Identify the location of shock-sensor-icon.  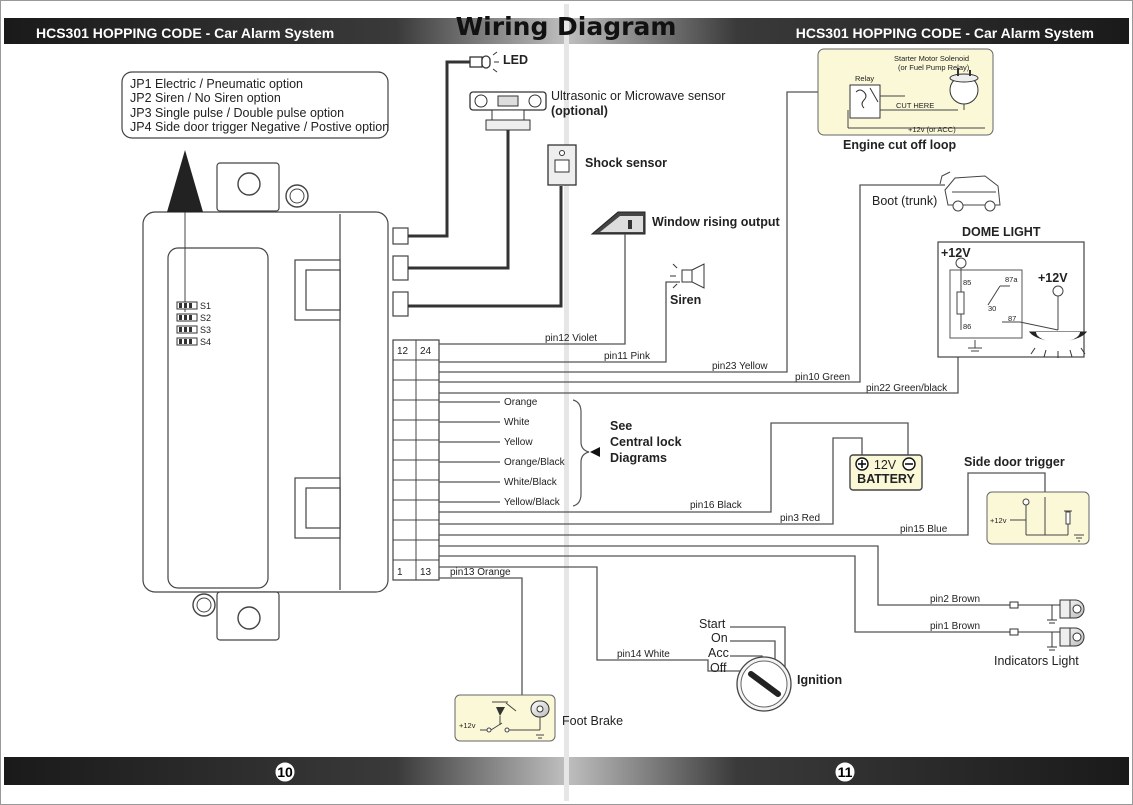
(562, 165).